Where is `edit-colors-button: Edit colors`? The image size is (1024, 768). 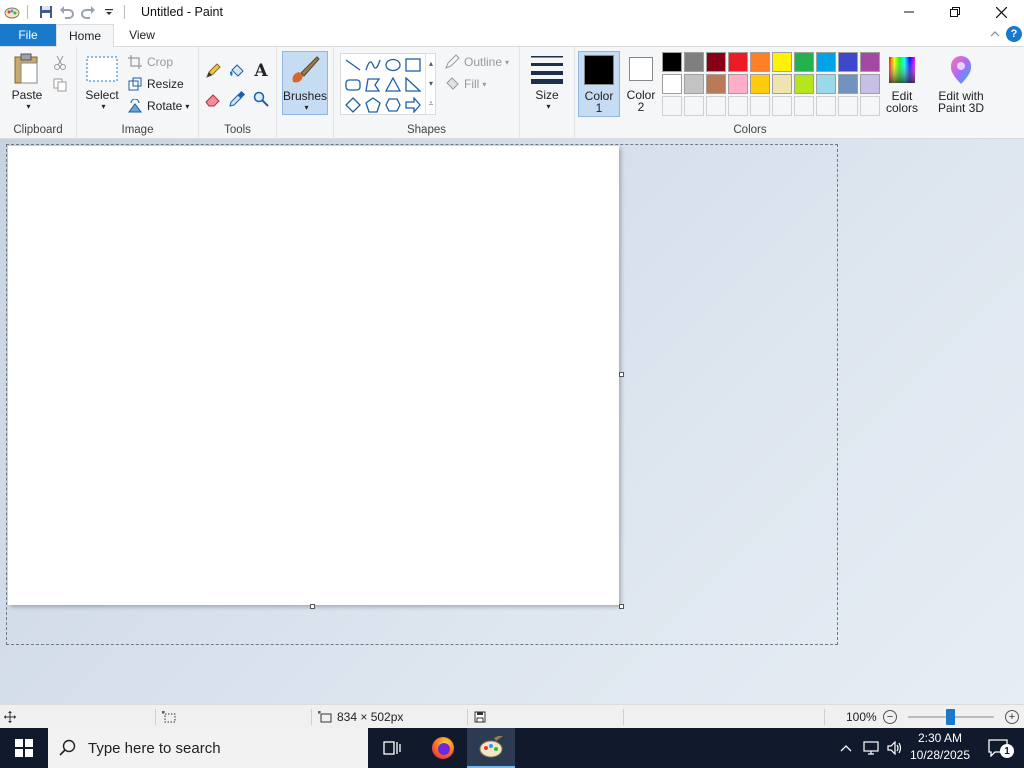 edit-colors-button: Edit colors is located at coordinates (902, 84).